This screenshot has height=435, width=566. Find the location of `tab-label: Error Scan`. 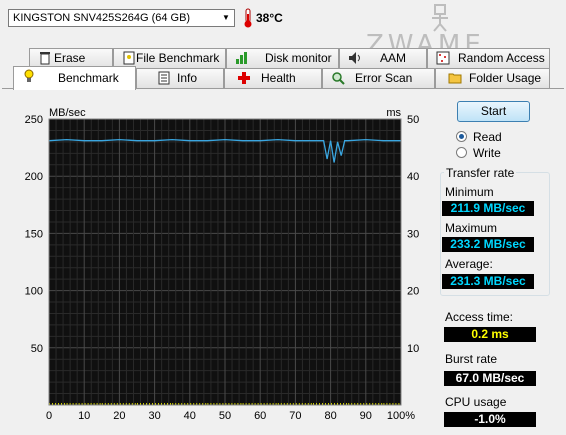

tab-label: Error Scan is located at coordinates (384, 78).